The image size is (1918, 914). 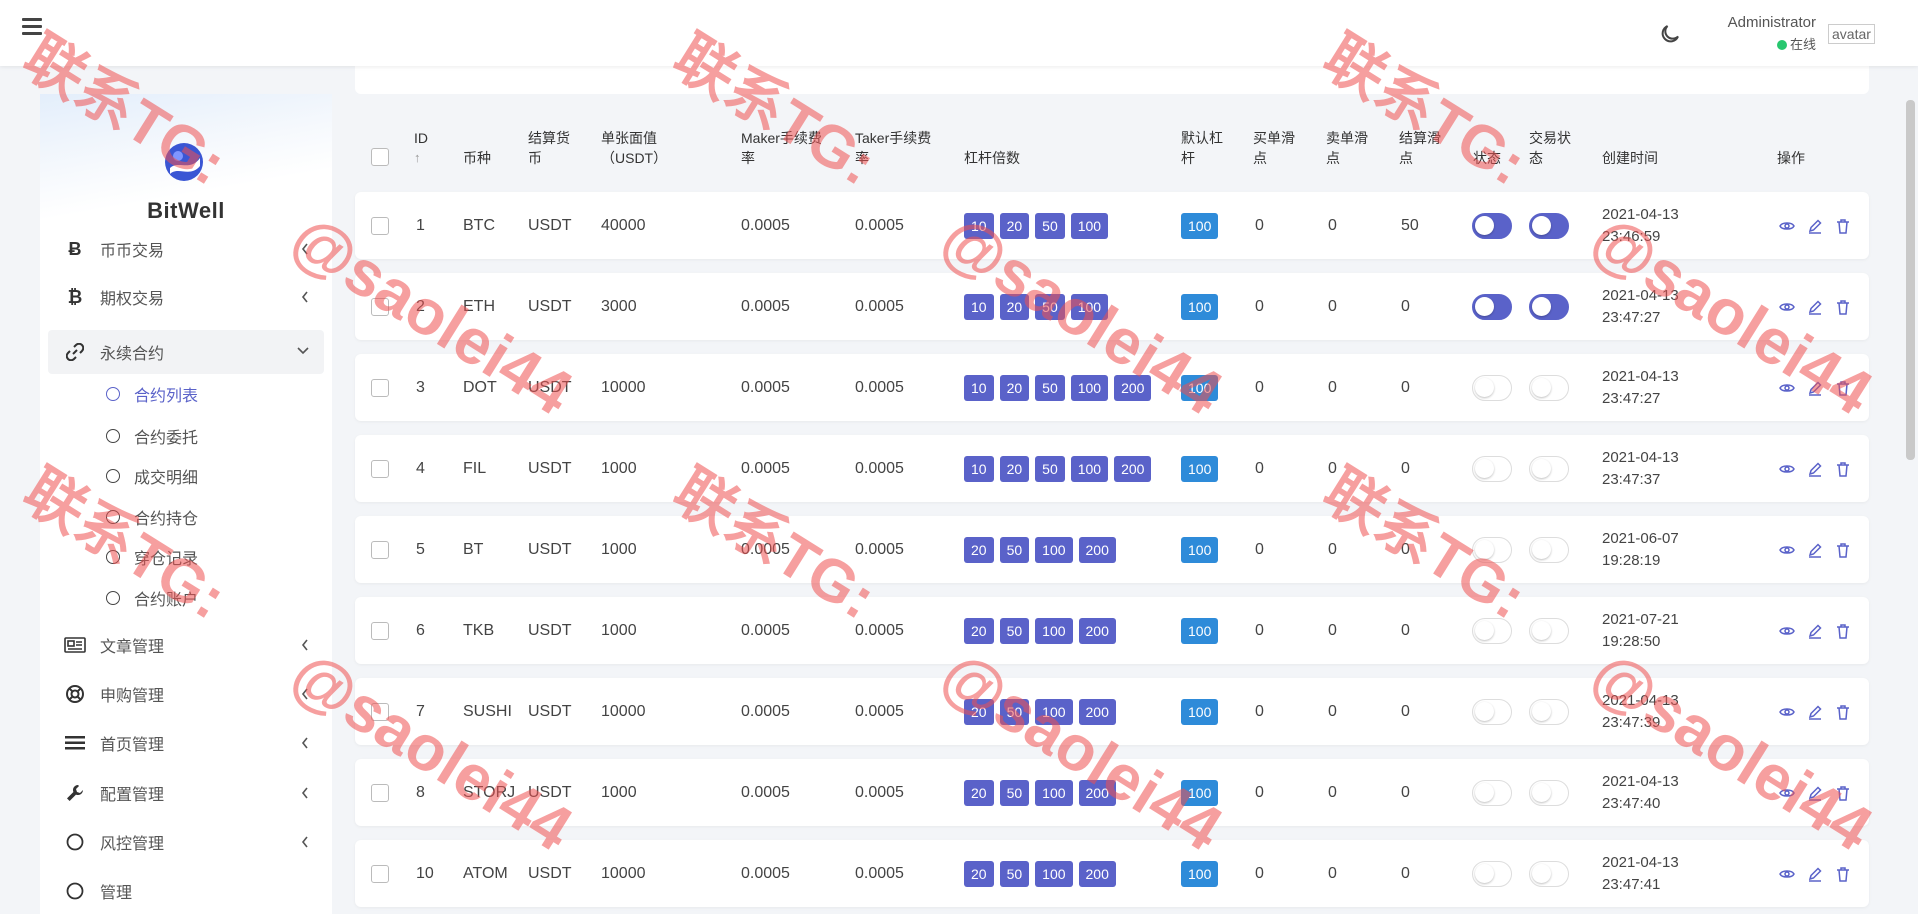 I want to click on created-time: 23:47:27, so click(x=1631, y=398).